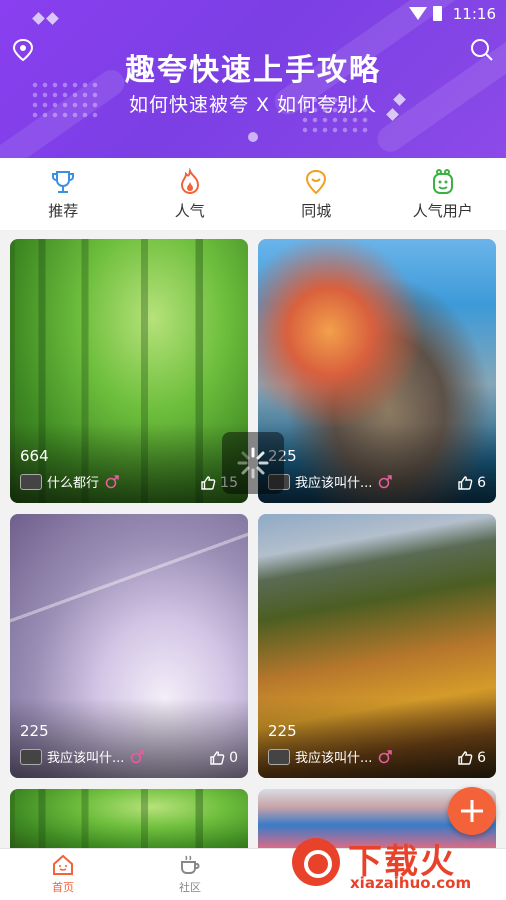  What do you see at coordinates (442, 181) in the screenshot?
I see `smiley-badge-icon` at bounding box center [442, 181].